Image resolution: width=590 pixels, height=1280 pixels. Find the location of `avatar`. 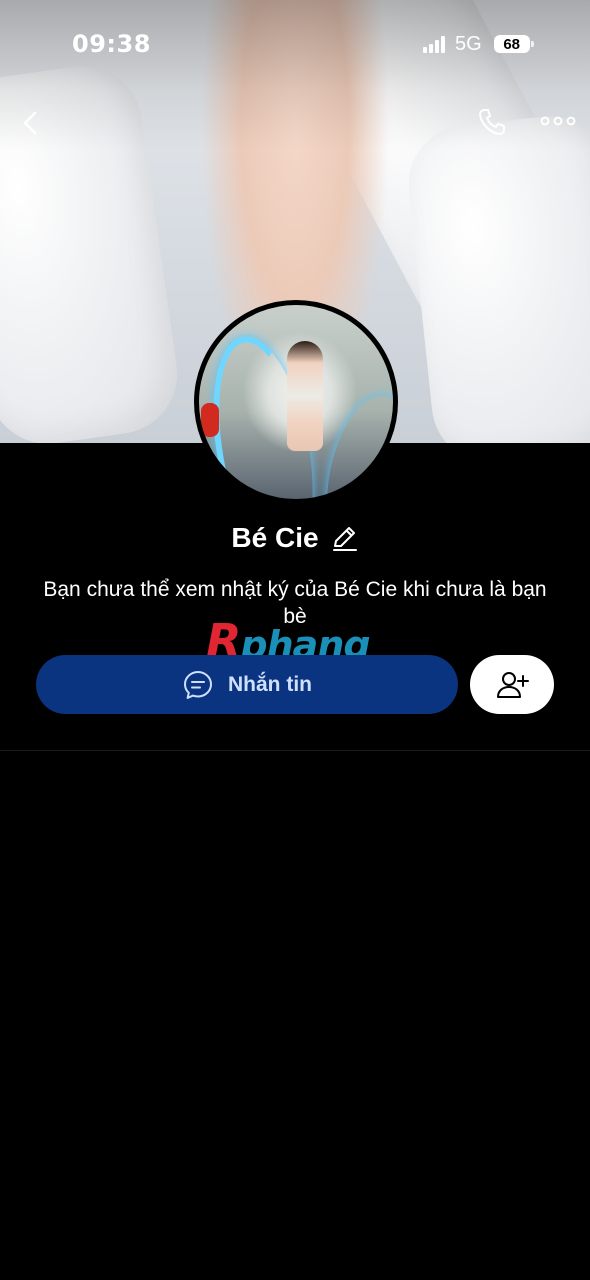

avatar is located at coordinates (296, 402).